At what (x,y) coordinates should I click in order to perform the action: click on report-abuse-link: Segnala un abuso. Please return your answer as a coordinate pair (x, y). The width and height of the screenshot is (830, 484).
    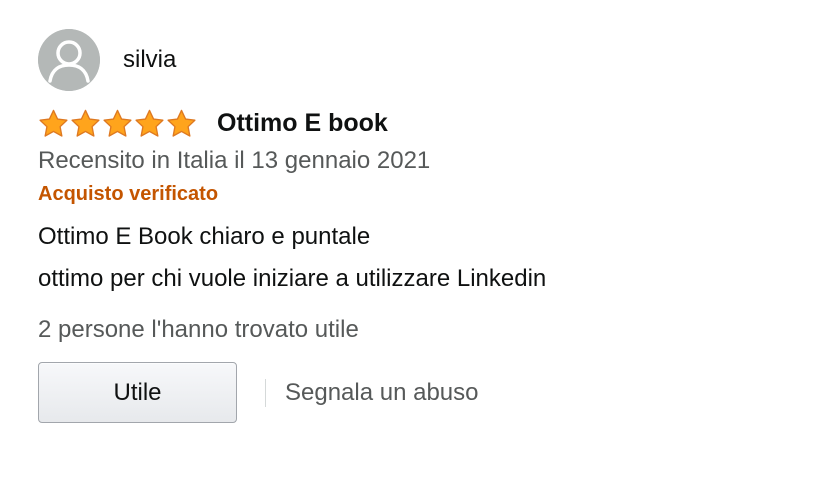
    Looking at the image, I should click on (382, 393).